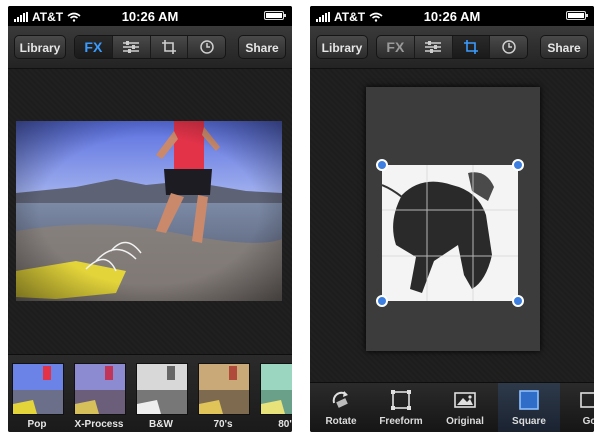 This screenshot has width=600, height=439. Describe the element at coordinates (285, 424) in the screenshot. I see `effect-label: 80'` at that location.